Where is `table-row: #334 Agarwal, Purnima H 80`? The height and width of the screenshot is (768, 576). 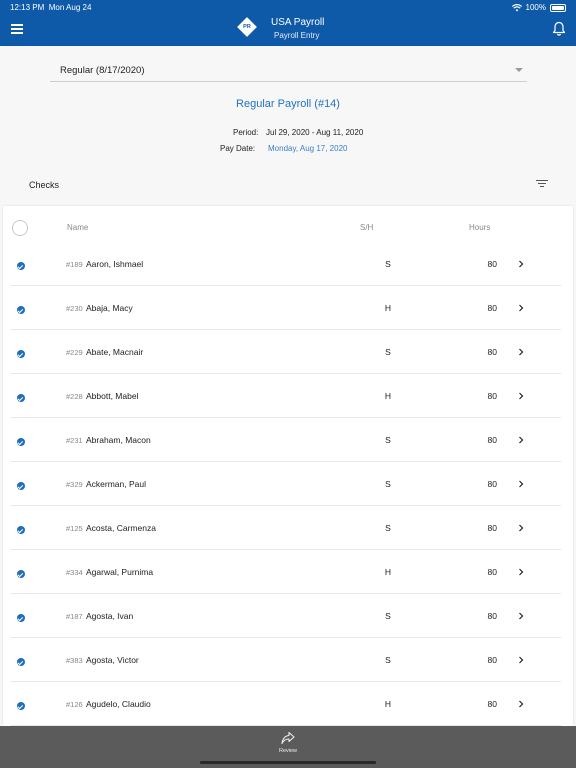
table-row: #334 Agarwal, Purnima H 80 is located at coordinates (286, 572).